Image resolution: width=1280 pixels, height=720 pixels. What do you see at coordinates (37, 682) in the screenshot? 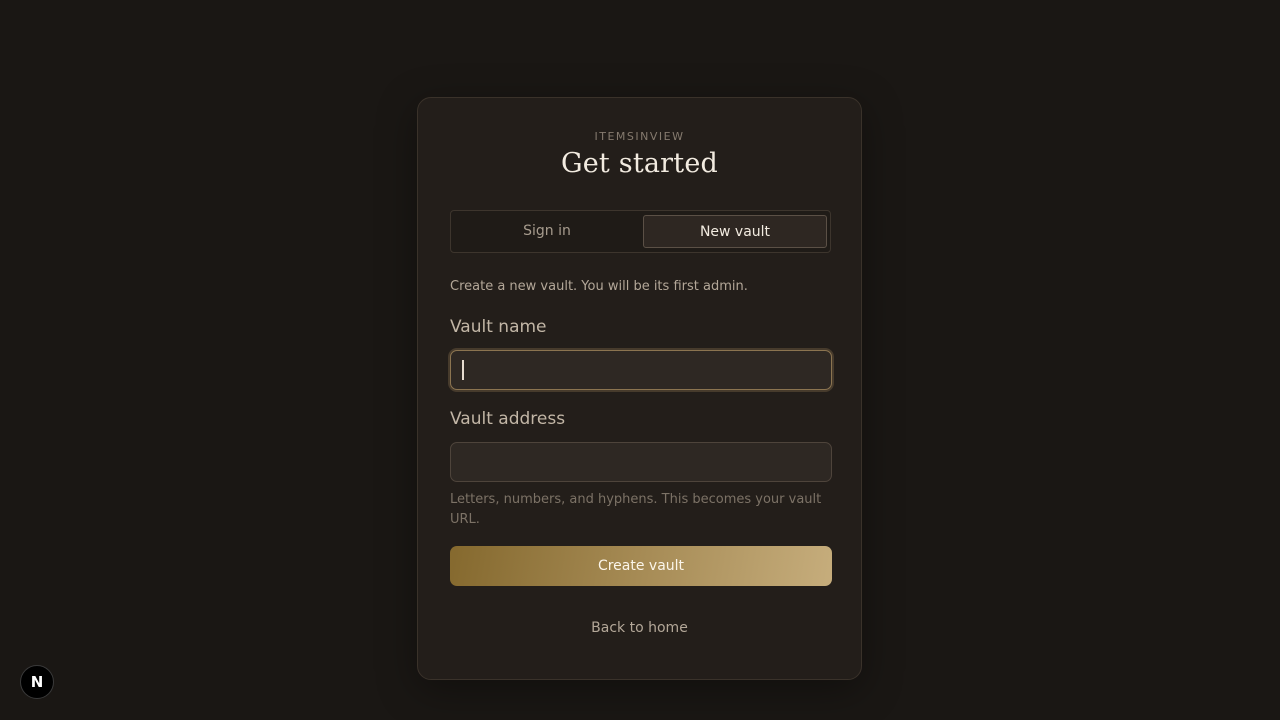
I see `nextjs-icon: N` at bounding box center [37, 682].